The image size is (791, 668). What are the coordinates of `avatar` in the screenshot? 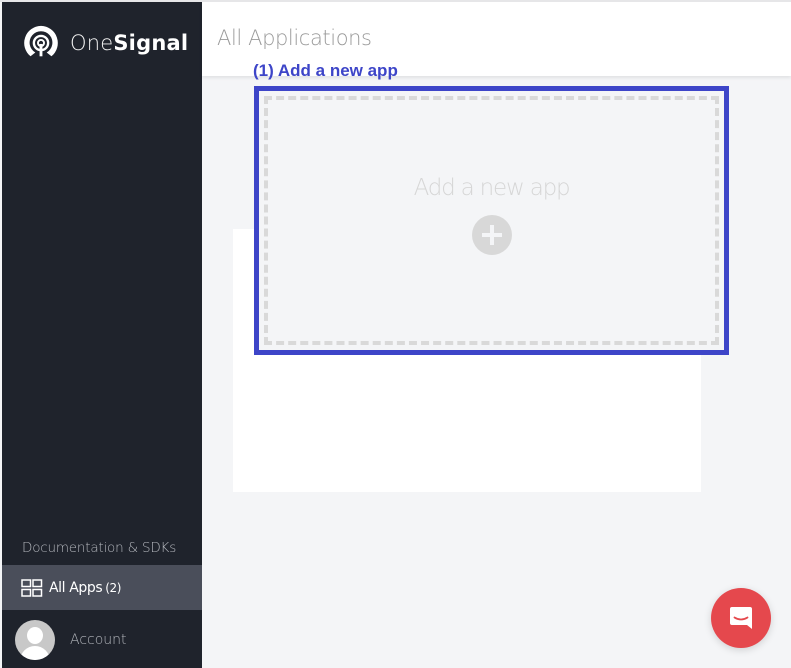 It's located at (35, 640).